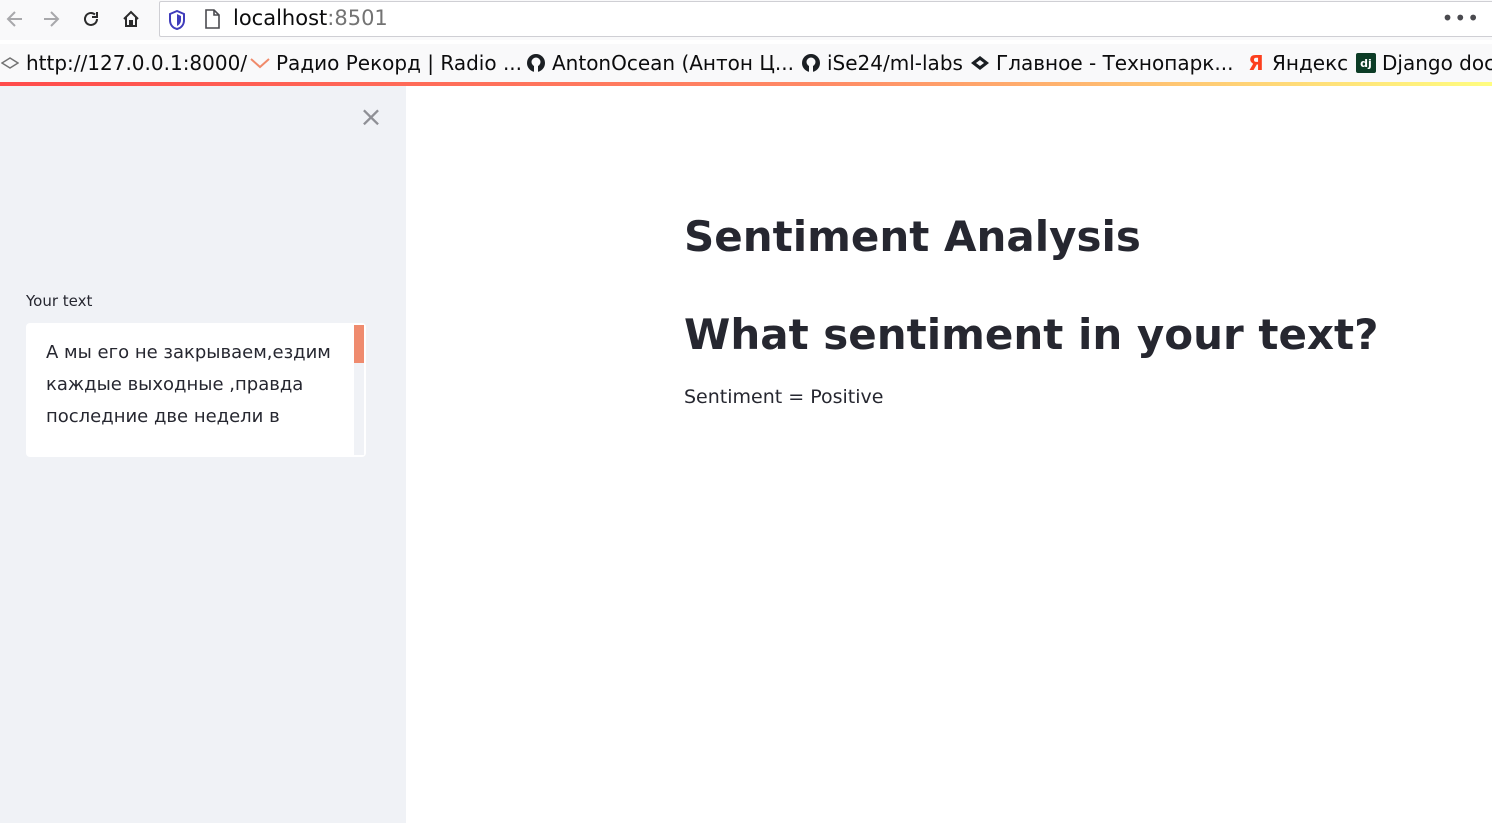 Image resolution: width=1492 pixels, height=823 pixels. I want to click on section-heading: What sentiment in your text?, so click(1031, 334).